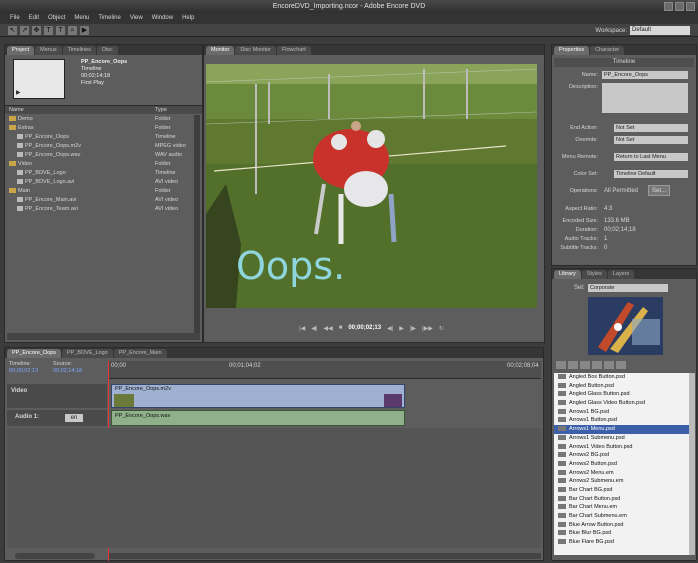 The width and height of the screenshot is (698, 563). What do you see at coordinates (258, 418) in the screenshot?
I see `audio-clip: PP_Encore_Oops.wav` at bounding box center [258, 418].